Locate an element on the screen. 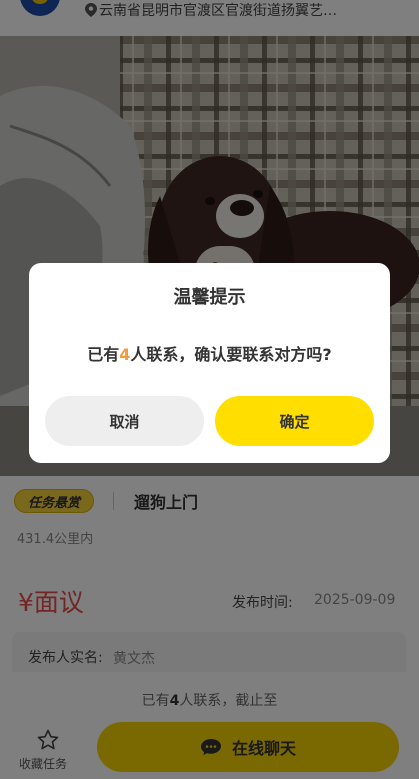 The image size is (419, 779). dialog-msg-suffix: 人联系，确认要联系对方吗? is located at coordinates (231, 354).